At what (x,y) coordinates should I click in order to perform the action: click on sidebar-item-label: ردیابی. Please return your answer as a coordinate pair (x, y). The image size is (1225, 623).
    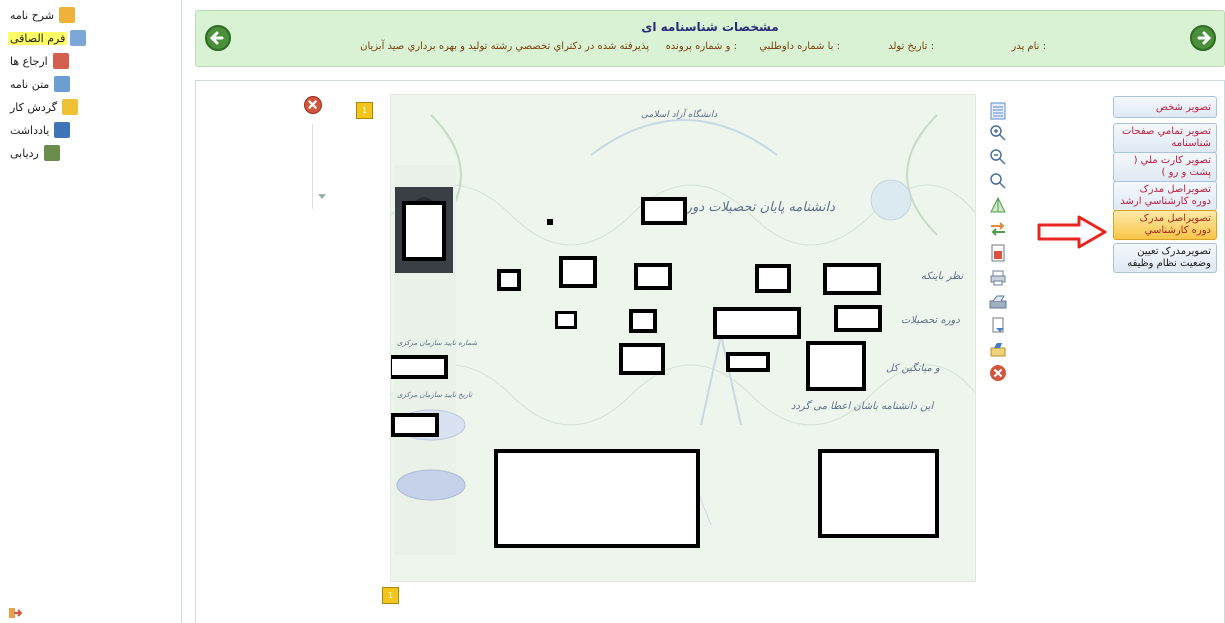
    Looking at the image, I should click on (24, 153).